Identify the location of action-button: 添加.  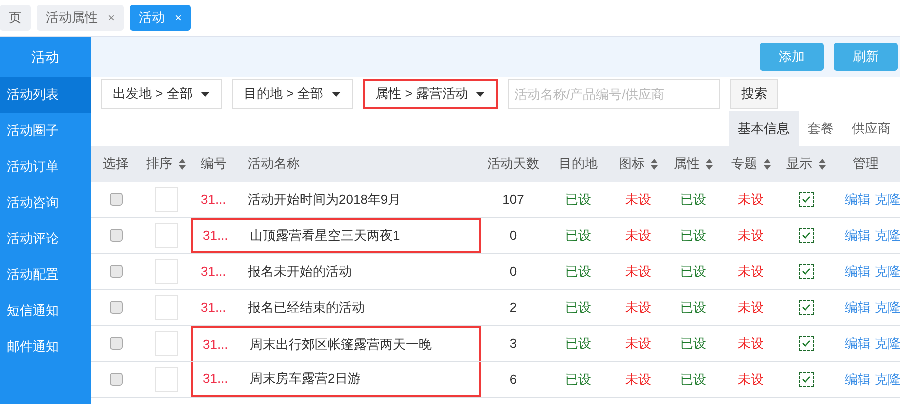
(792, 57).